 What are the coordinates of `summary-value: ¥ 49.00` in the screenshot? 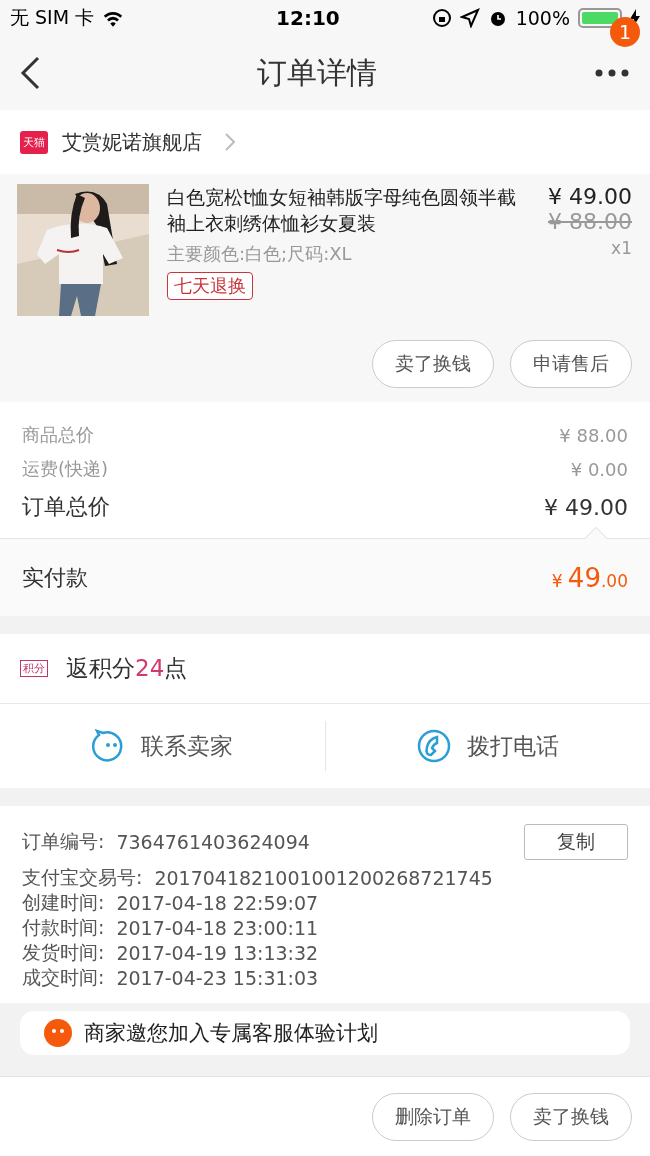 It's located at (586, 507).